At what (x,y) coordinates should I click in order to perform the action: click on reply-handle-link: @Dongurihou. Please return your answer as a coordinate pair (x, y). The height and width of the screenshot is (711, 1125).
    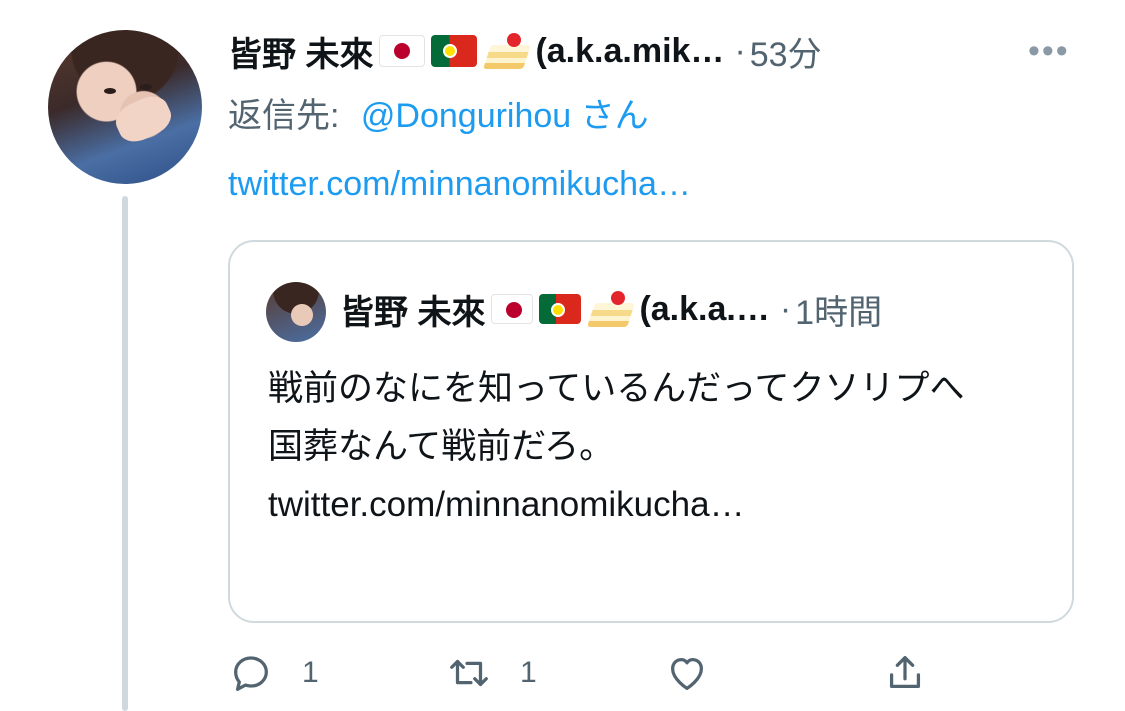
    Looking at the image, I should click on (466, 116).